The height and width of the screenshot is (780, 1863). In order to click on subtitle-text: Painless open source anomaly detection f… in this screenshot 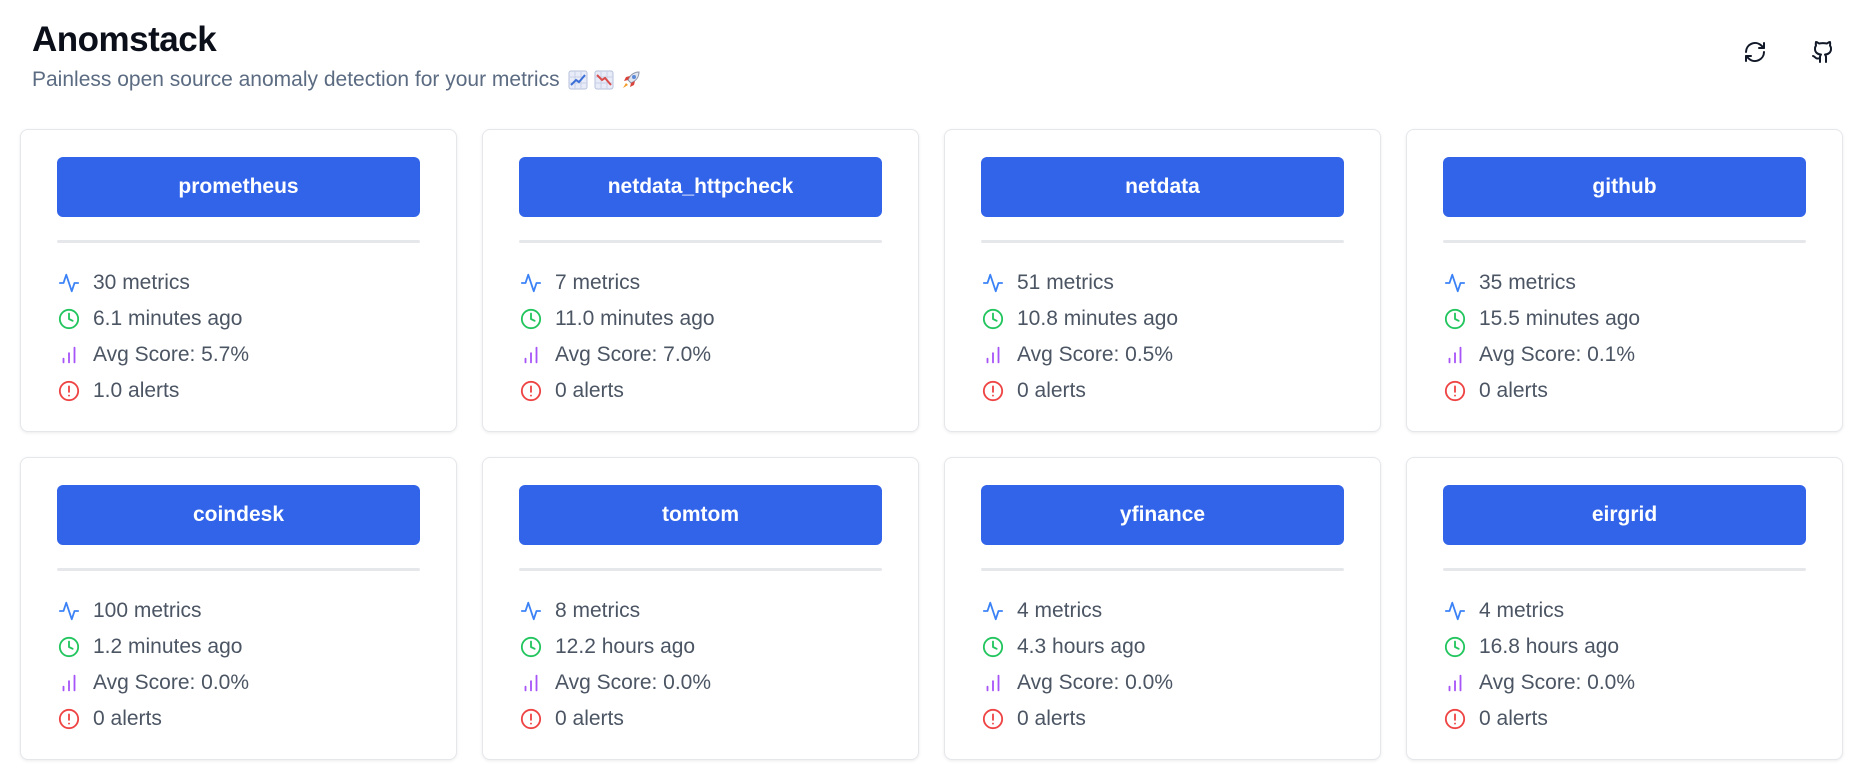, I will do `click(296, 79)`.